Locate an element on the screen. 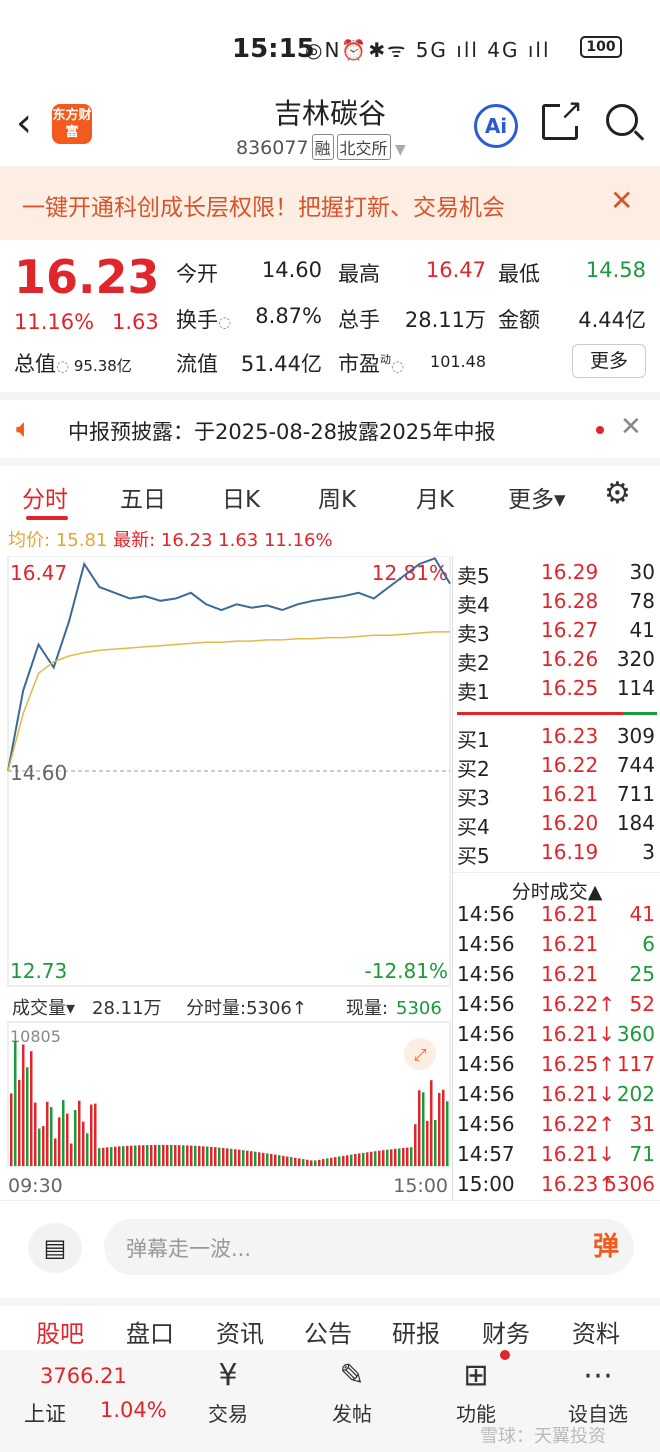  trade-row: 14:57 16.21↓ 71 is located at coordinates (557, 1157).